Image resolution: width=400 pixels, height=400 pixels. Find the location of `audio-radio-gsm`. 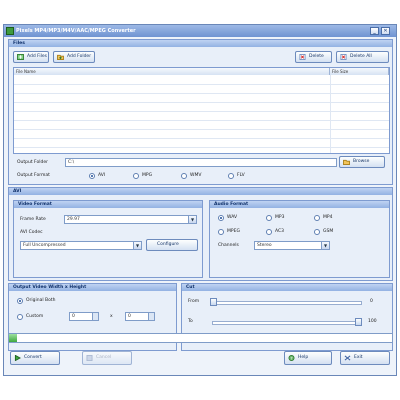

audio-radio-gsm is located at coordinates (317, 232).